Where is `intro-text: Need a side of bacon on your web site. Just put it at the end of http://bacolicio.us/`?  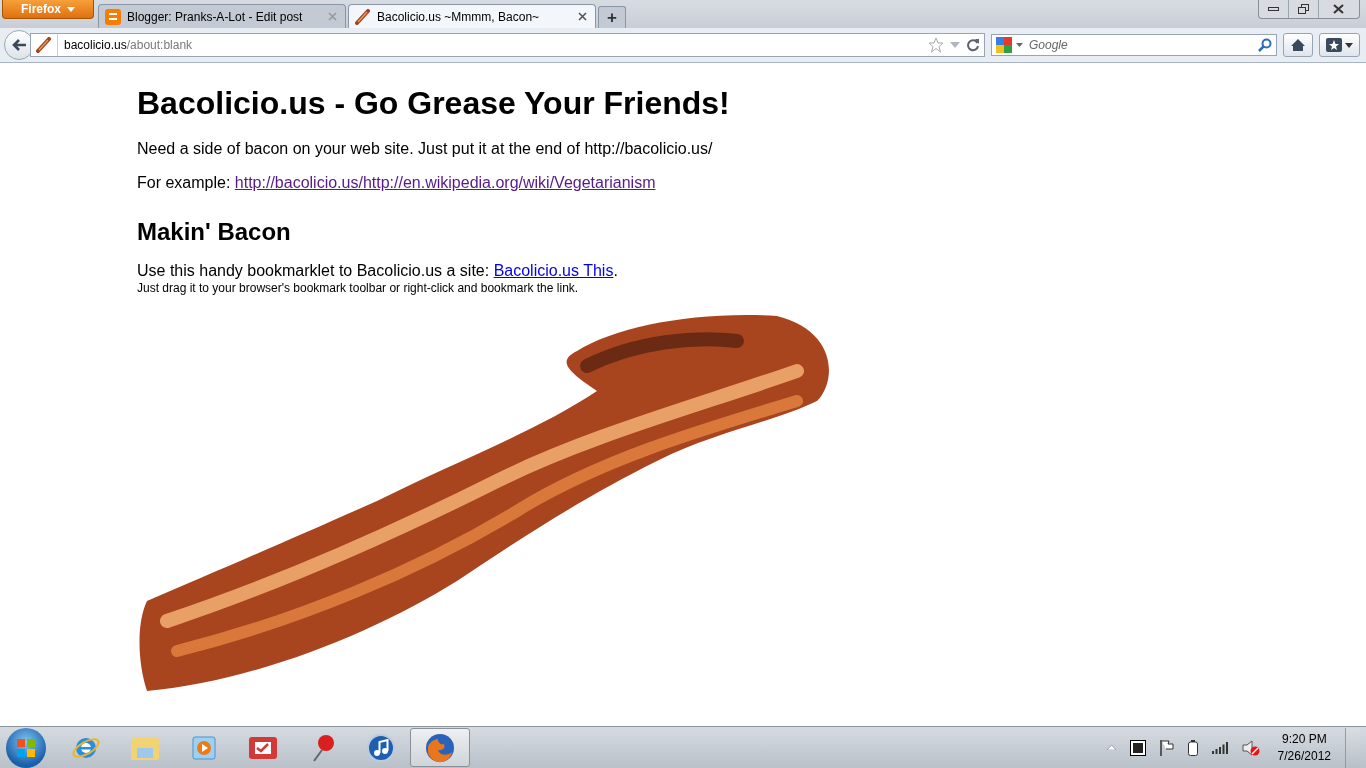 intro-text: Need a side of bacon on your web site. Just put it at the end of http://bacolicio.us/ is located at coordinates (425, 149).